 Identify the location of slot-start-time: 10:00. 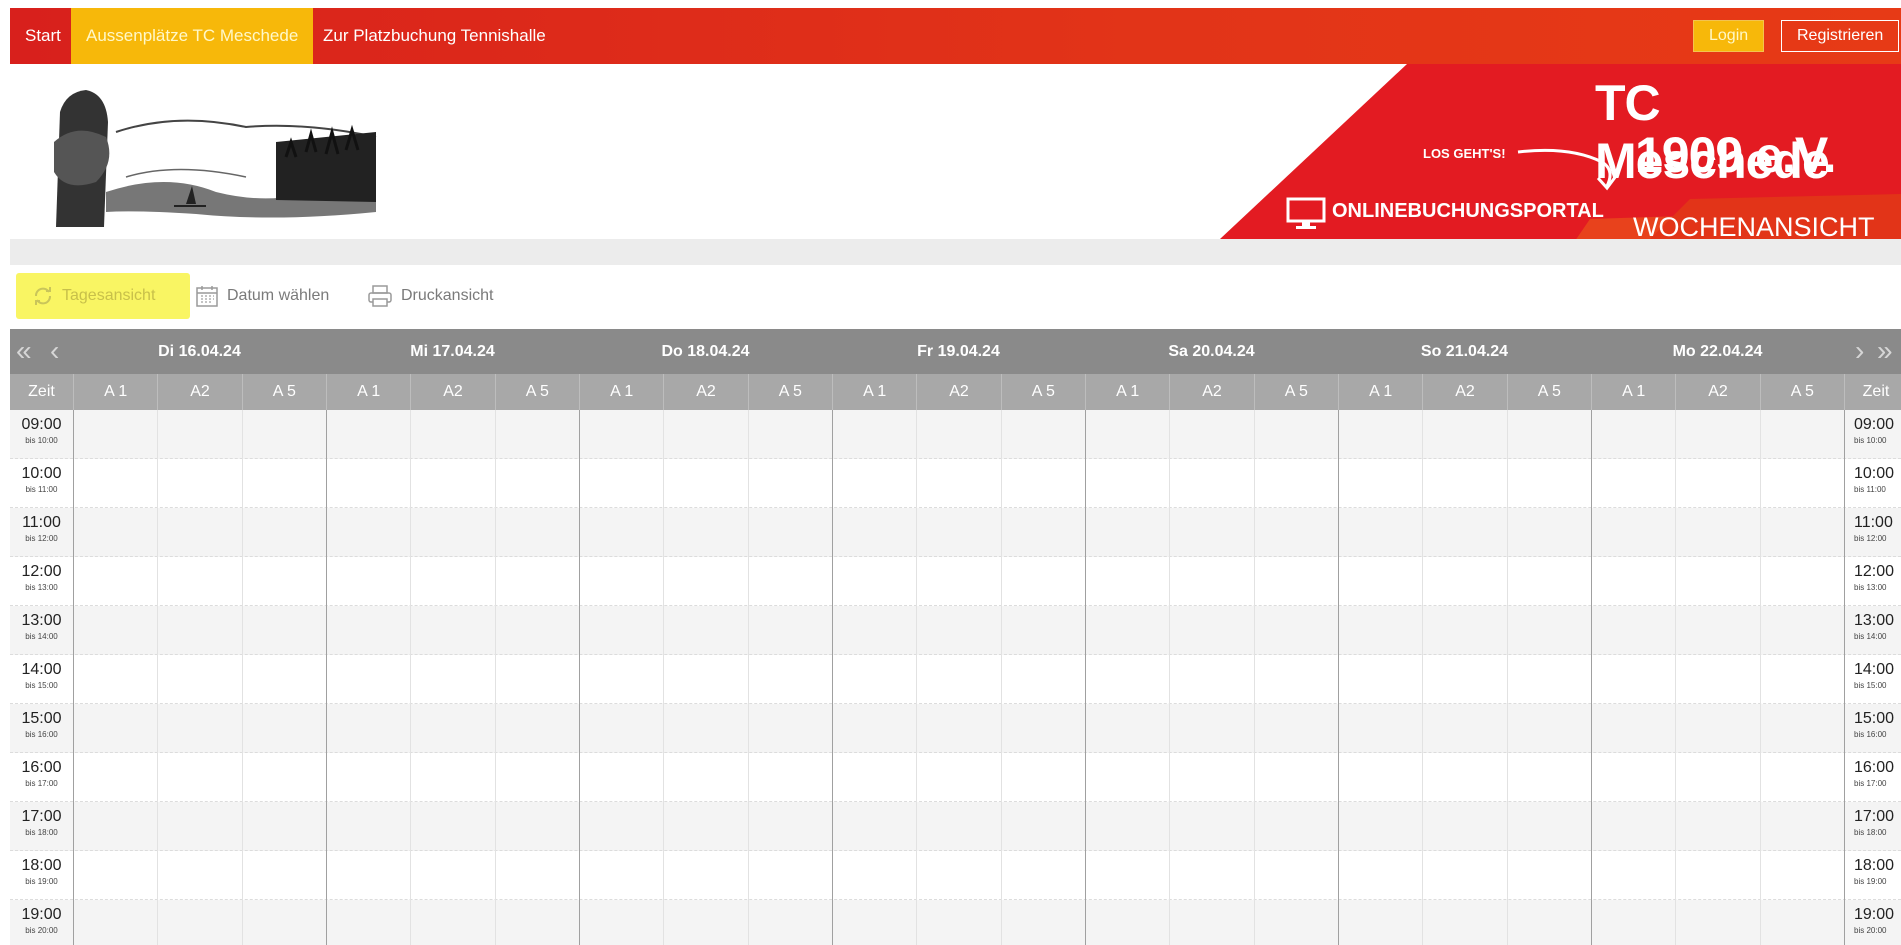
(41, 473).